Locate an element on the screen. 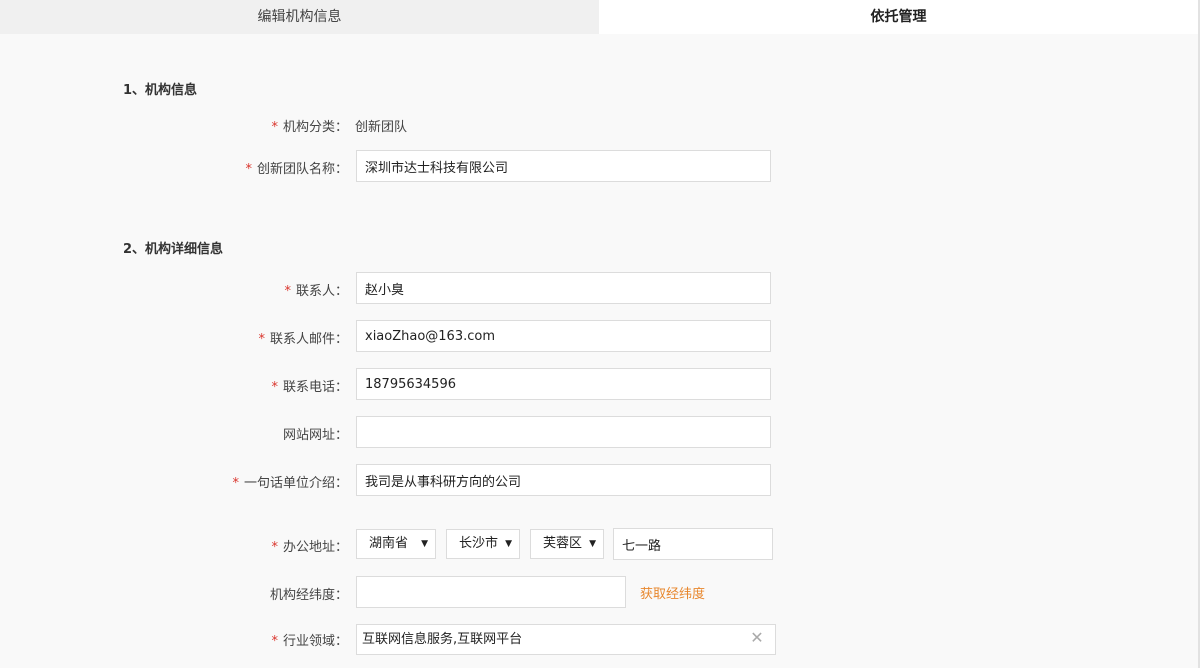 The height and width of the screenshot is (668, 1200). tab-dependency-management: 依托管理 is located at coordinates (898, 17).